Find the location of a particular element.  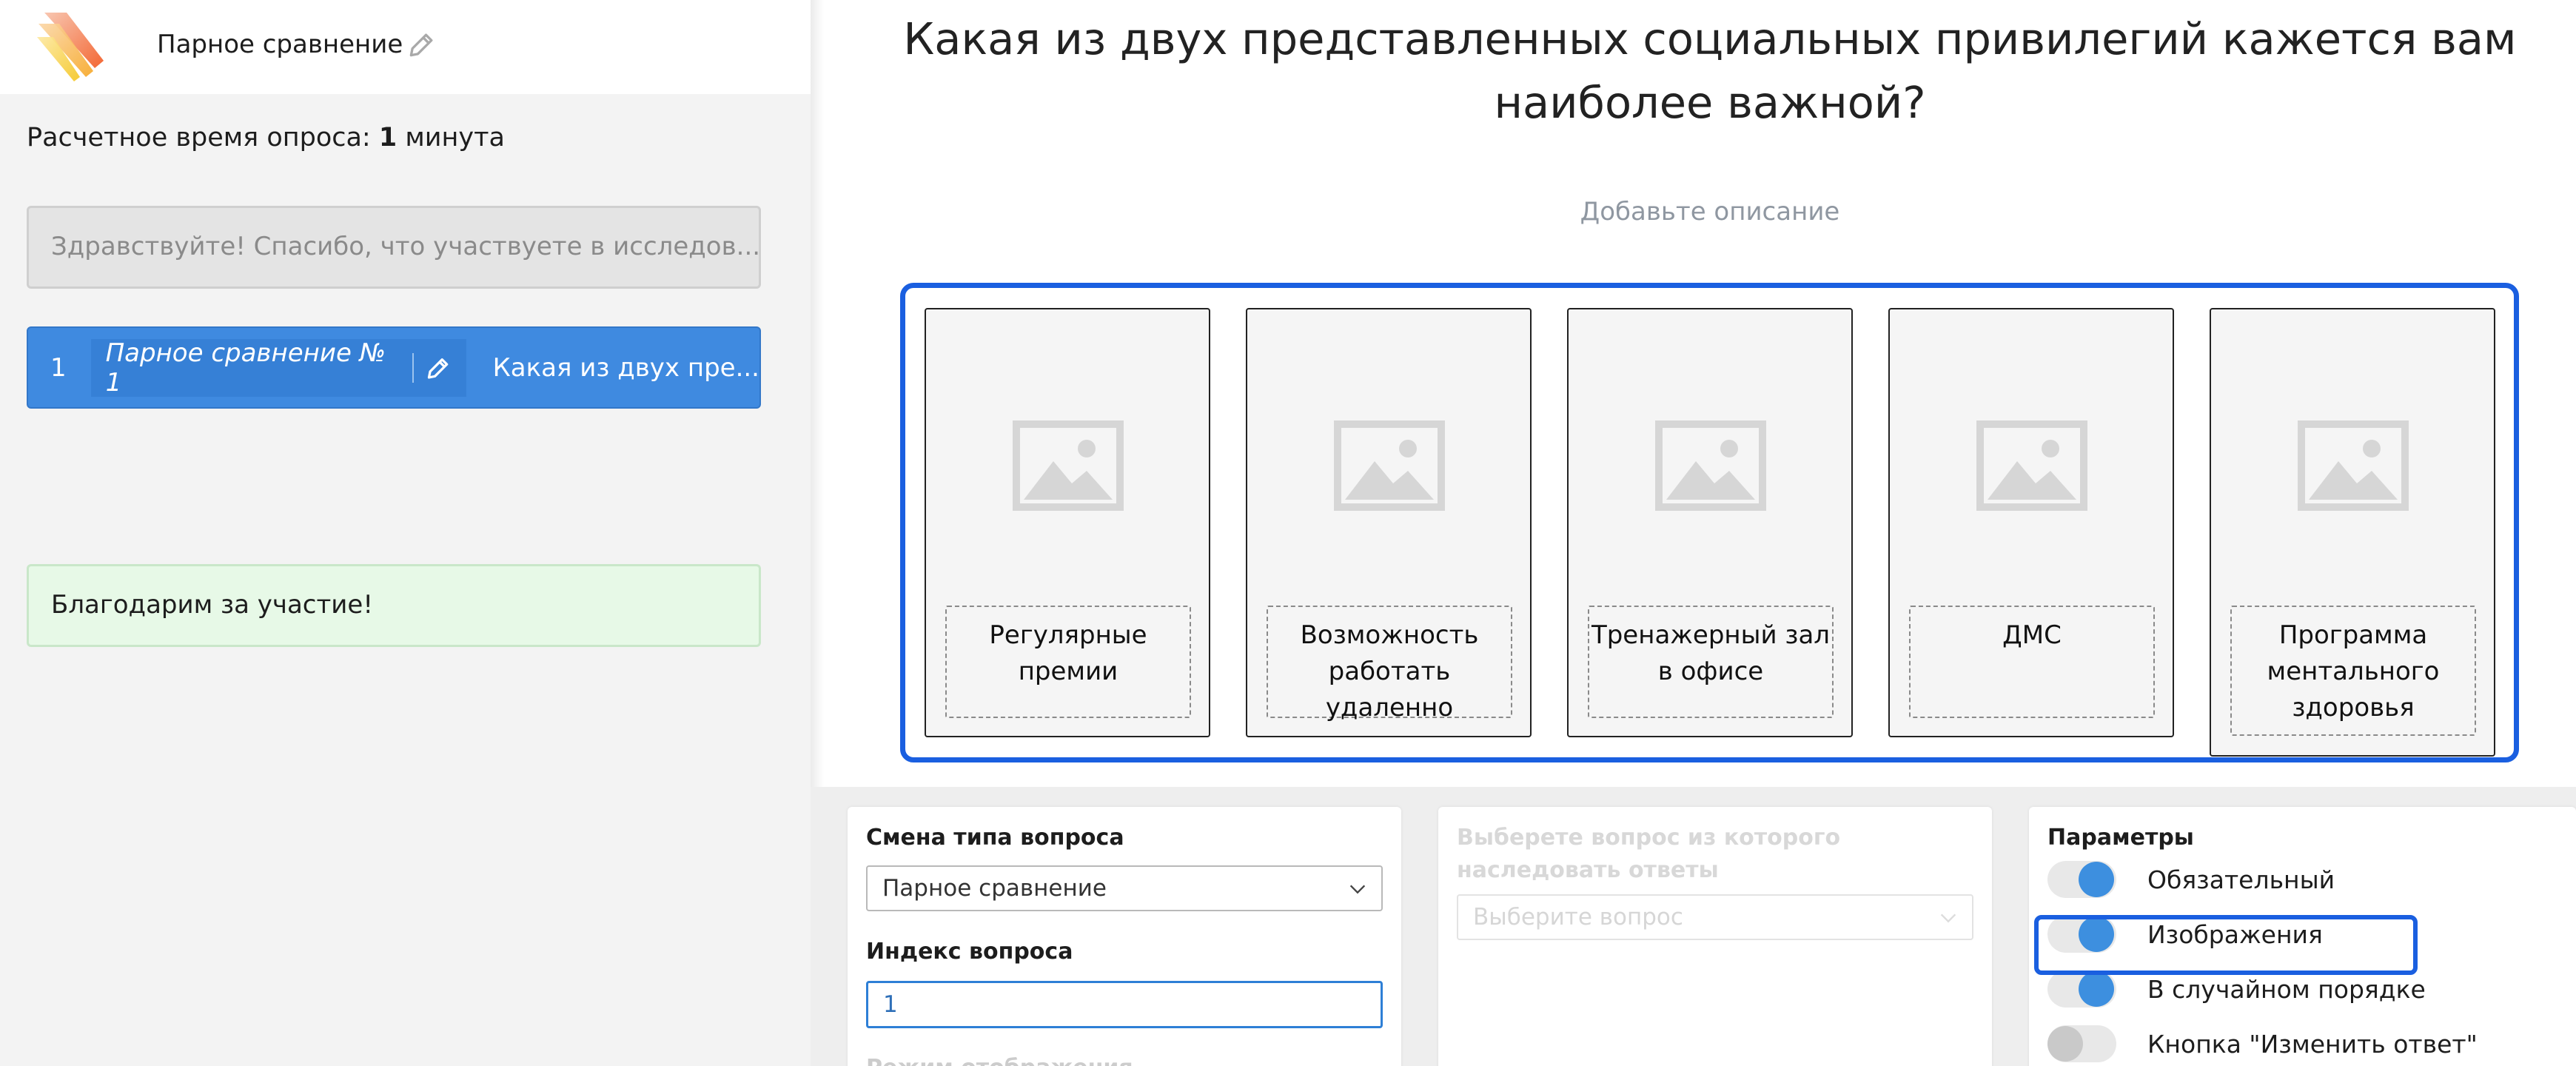

estimated-time: Расчетное время опроса: 1 минута is located at coordinates (266, 137).